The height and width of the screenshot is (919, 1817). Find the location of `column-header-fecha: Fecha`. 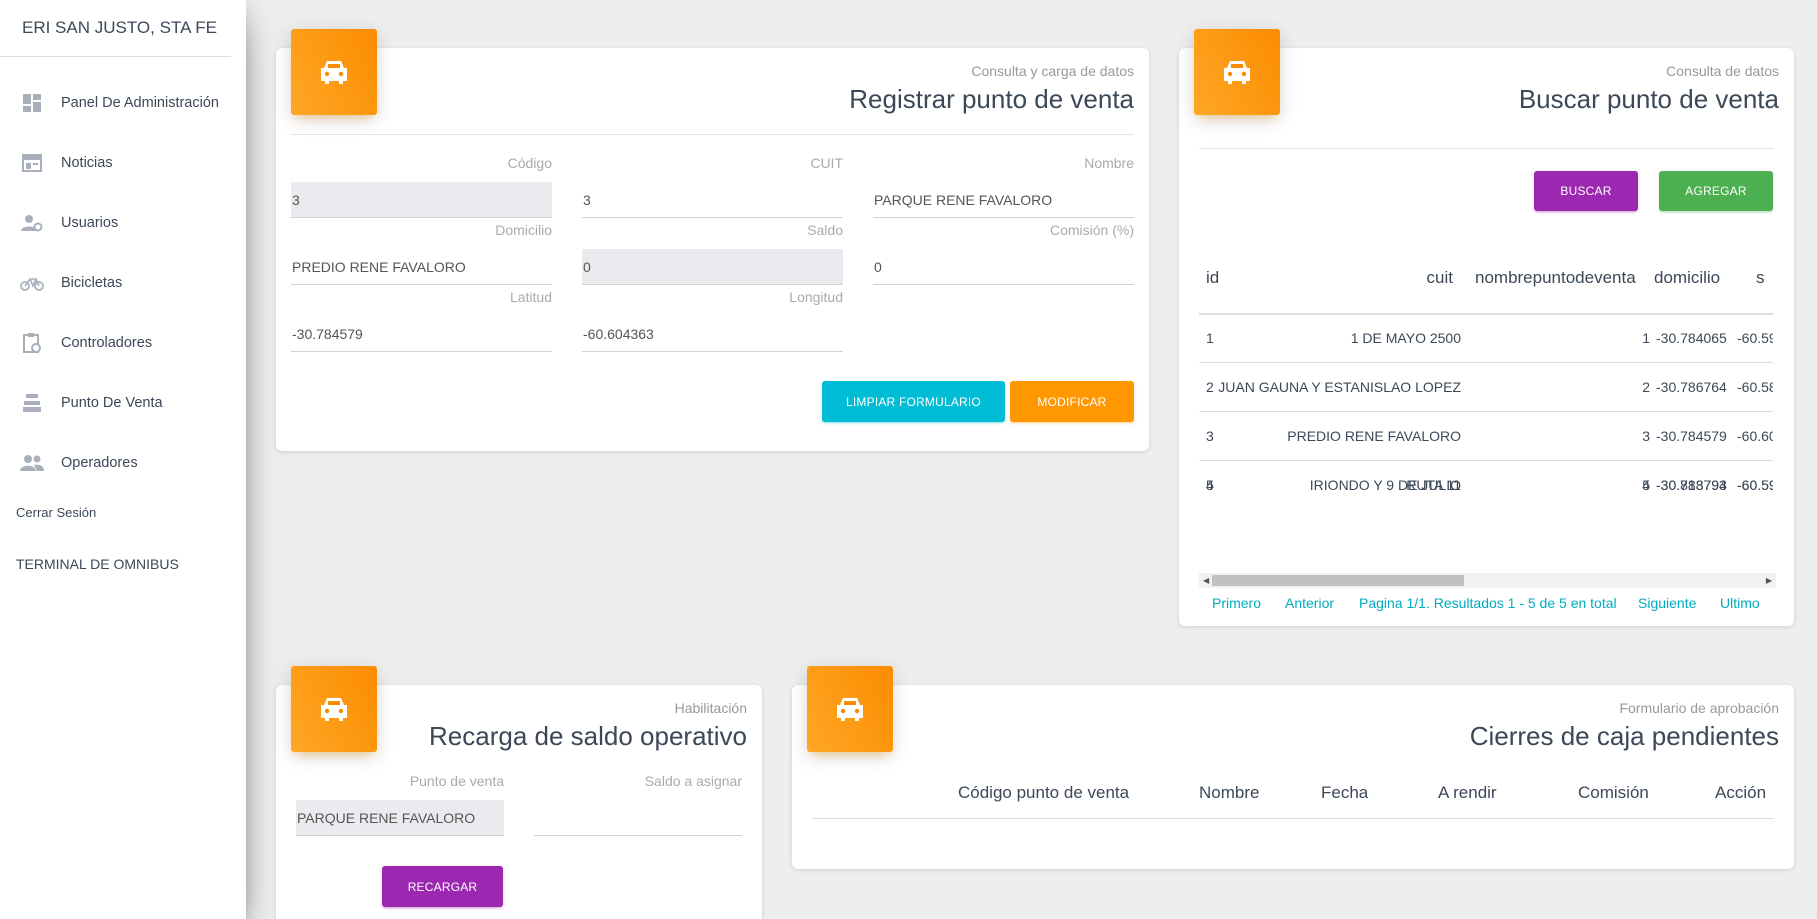

column-header-fecha: Fecha is located at coordinates (1345, 792).